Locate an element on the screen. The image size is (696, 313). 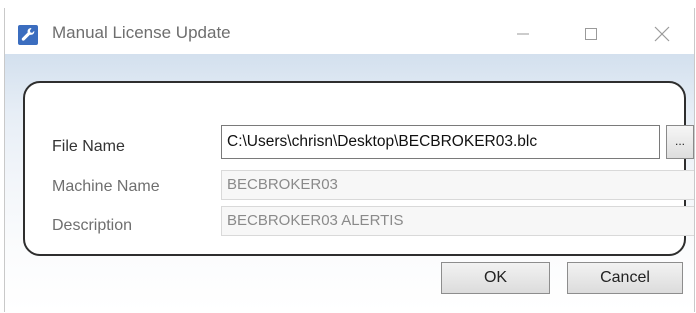
maximize-button is located at coordinates (591, 34).